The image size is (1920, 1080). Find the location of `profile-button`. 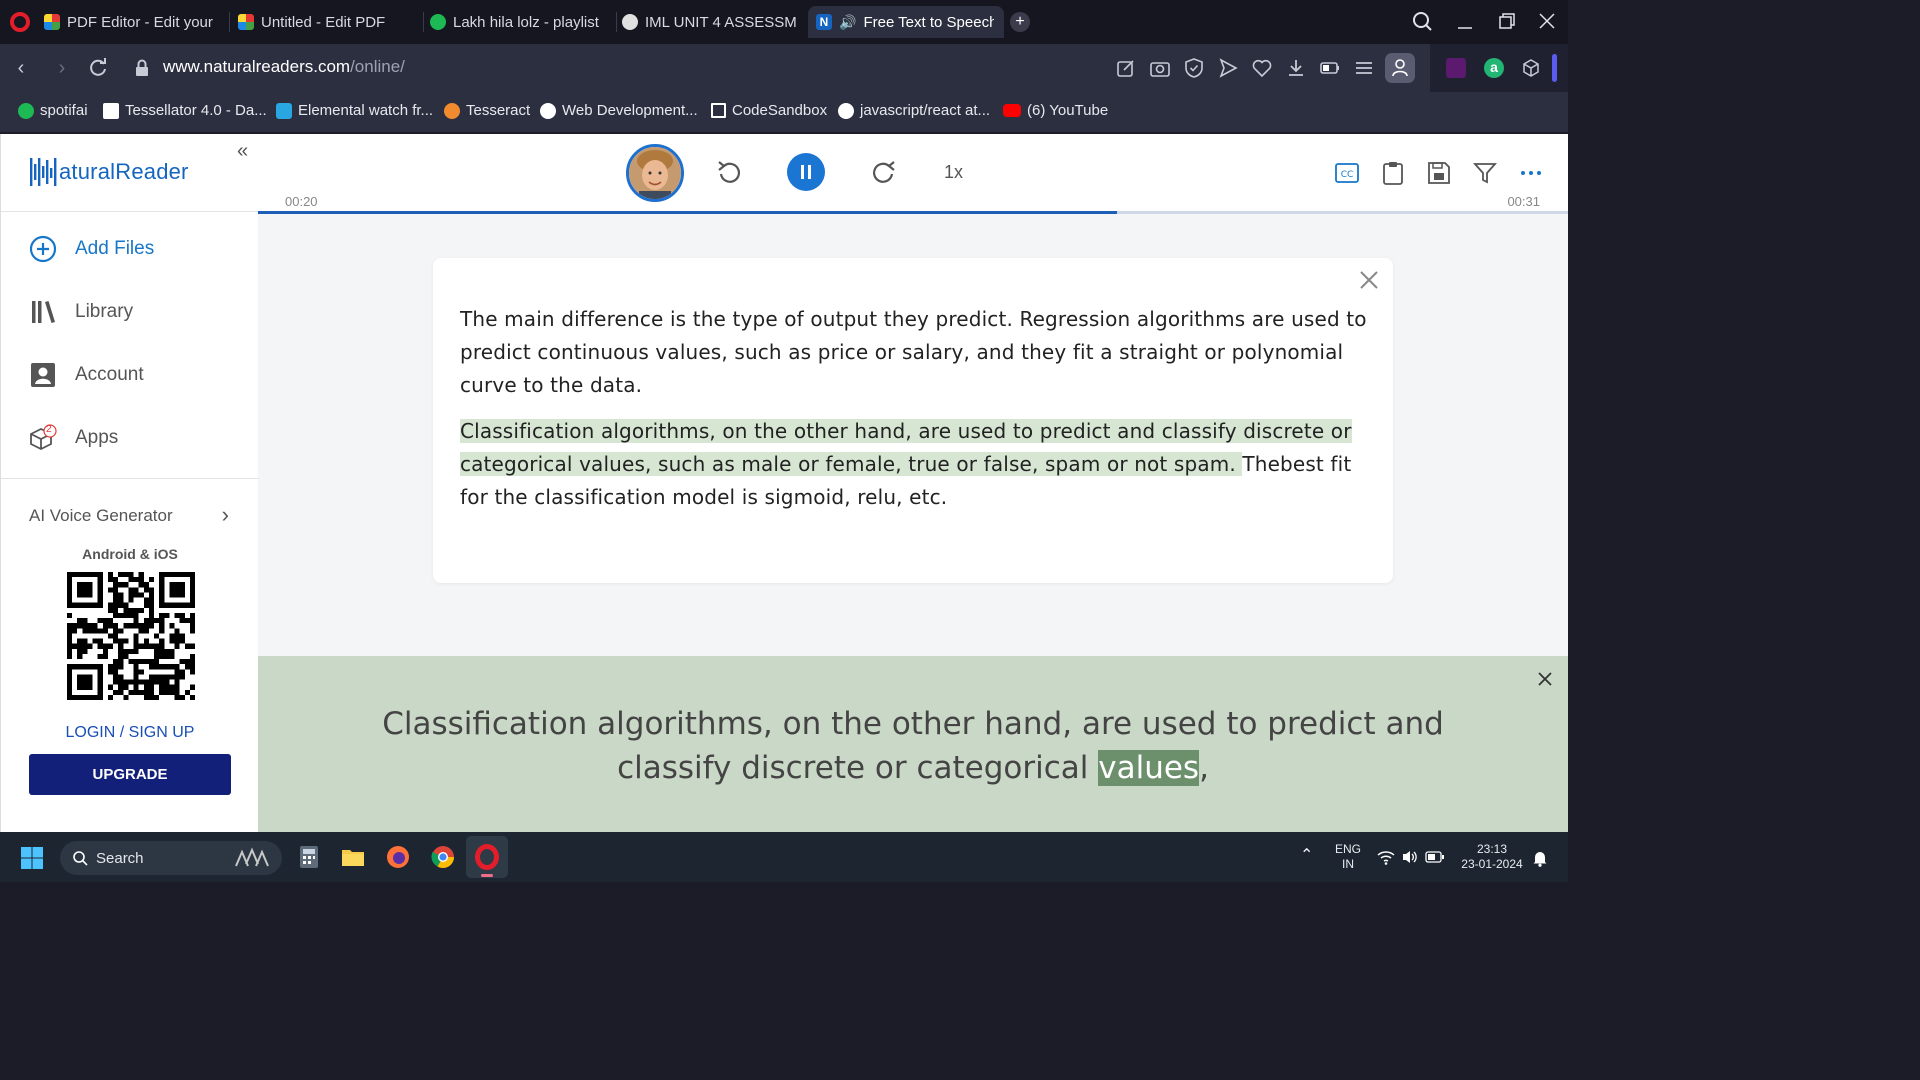

profile-button is located at coordinates (1400, 68).